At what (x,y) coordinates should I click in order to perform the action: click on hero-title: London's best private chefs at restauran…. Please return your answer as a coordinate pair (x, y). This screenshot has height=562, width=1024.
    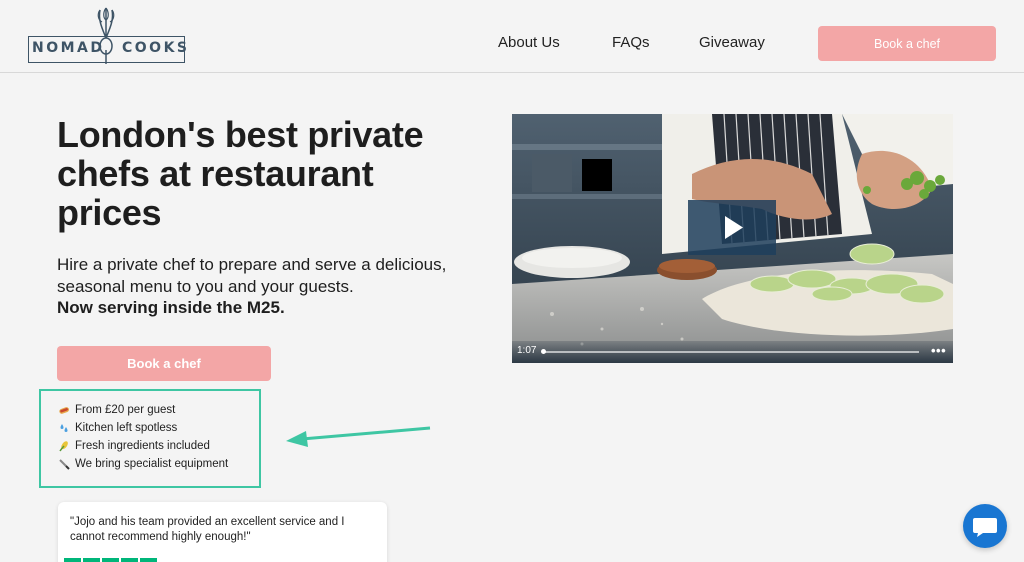
    Looking at the image, I should click on (240, 173).